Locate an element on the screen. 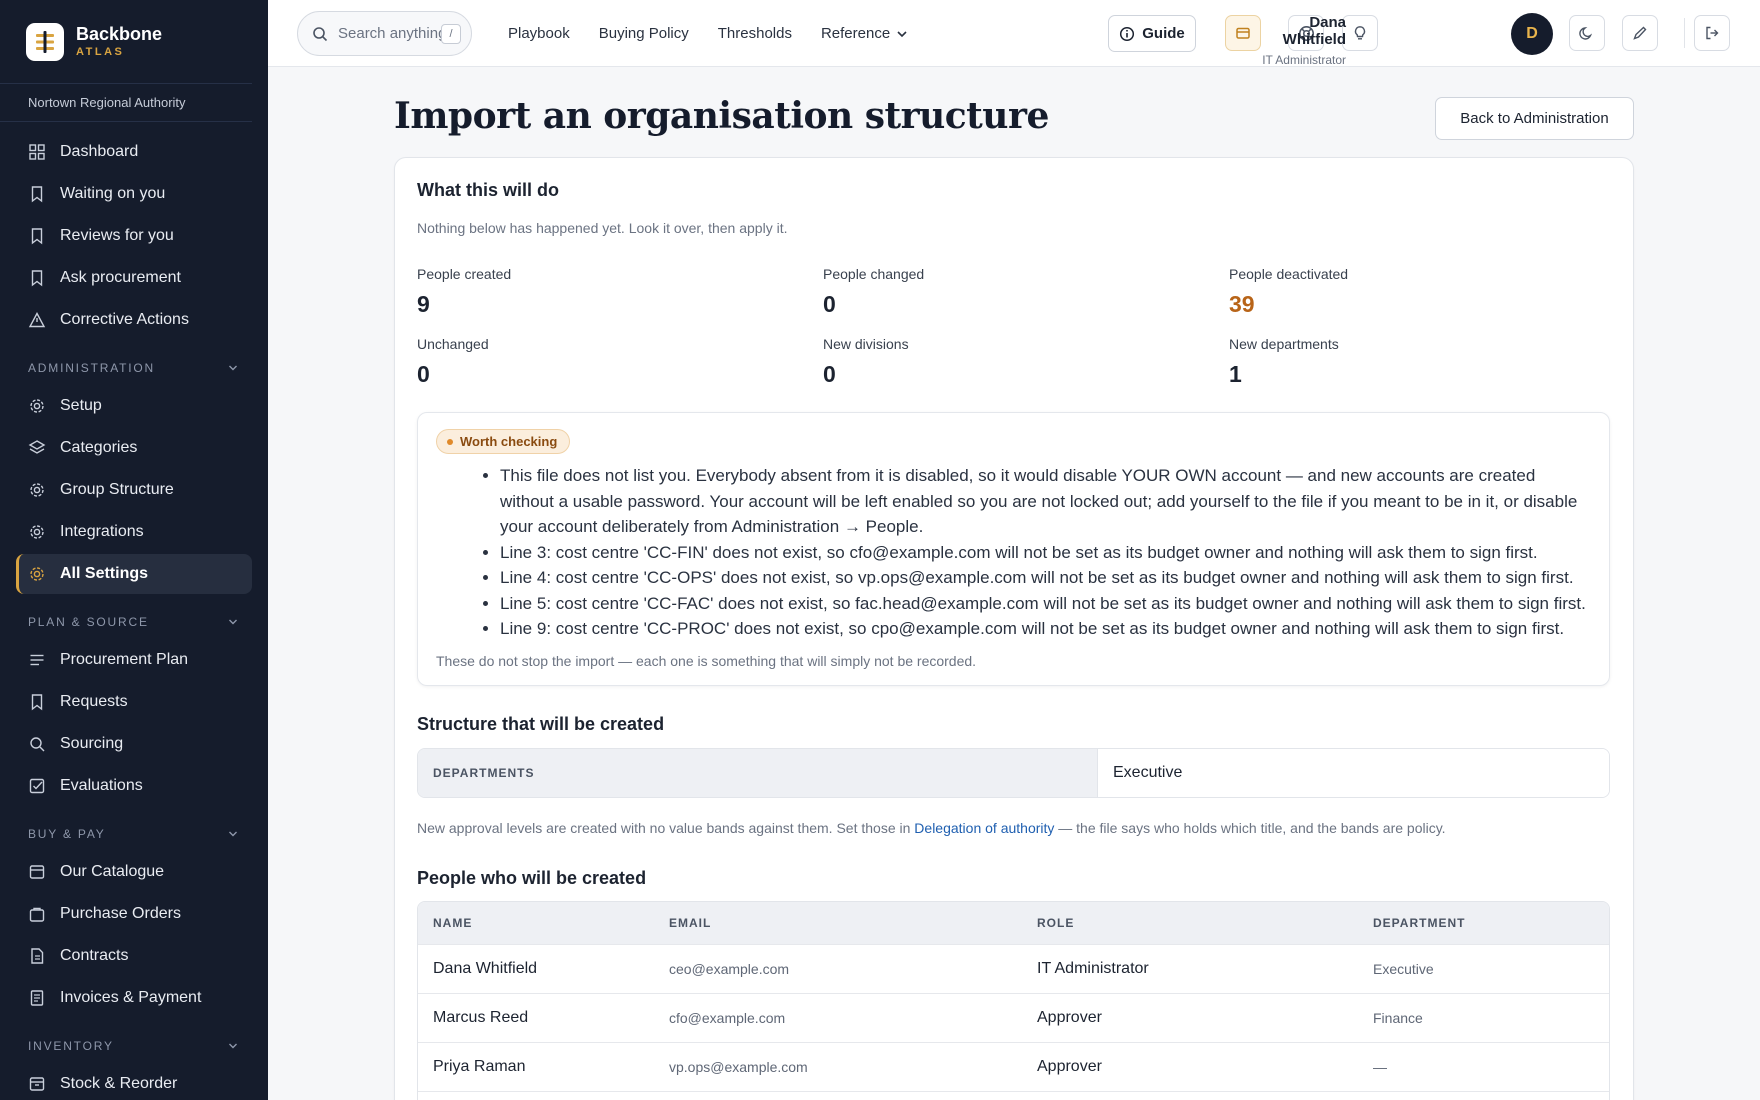 This screenshot has height=1100, width=1760. column-header-name: NAME is located at coordinates (453, 923).